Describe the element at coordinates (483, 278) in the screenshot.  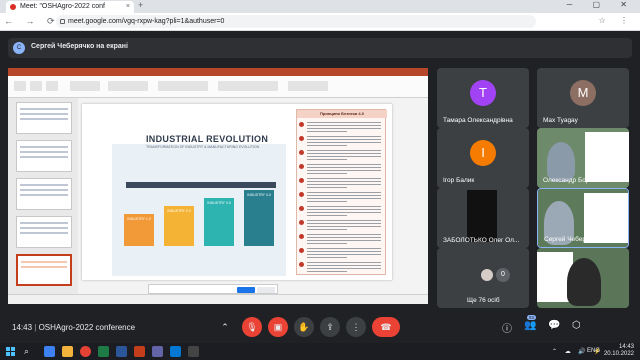
I see `more-participants-tile: 0 Ще 76 осіб` at that location.